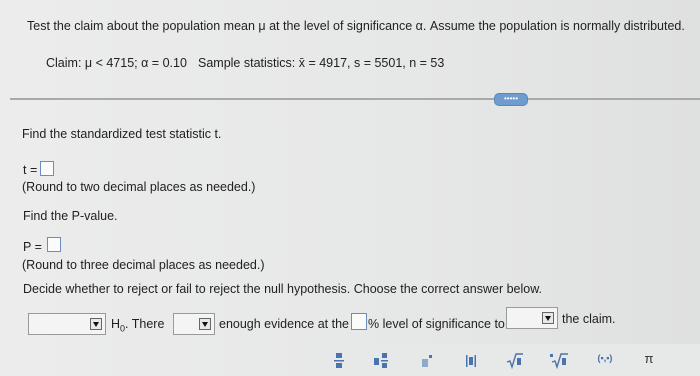  I want to click on absolute-value-icon, so click(471, 362).